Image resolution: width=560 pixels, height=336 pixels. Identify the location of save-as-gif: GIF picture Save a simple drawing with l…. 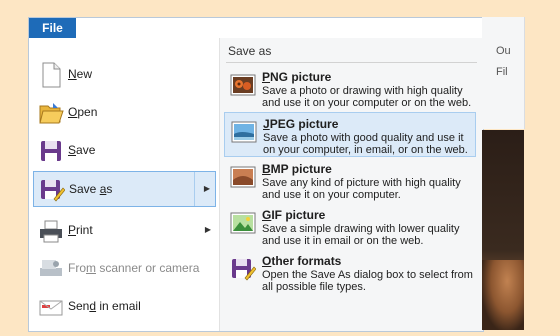
(350, 226).